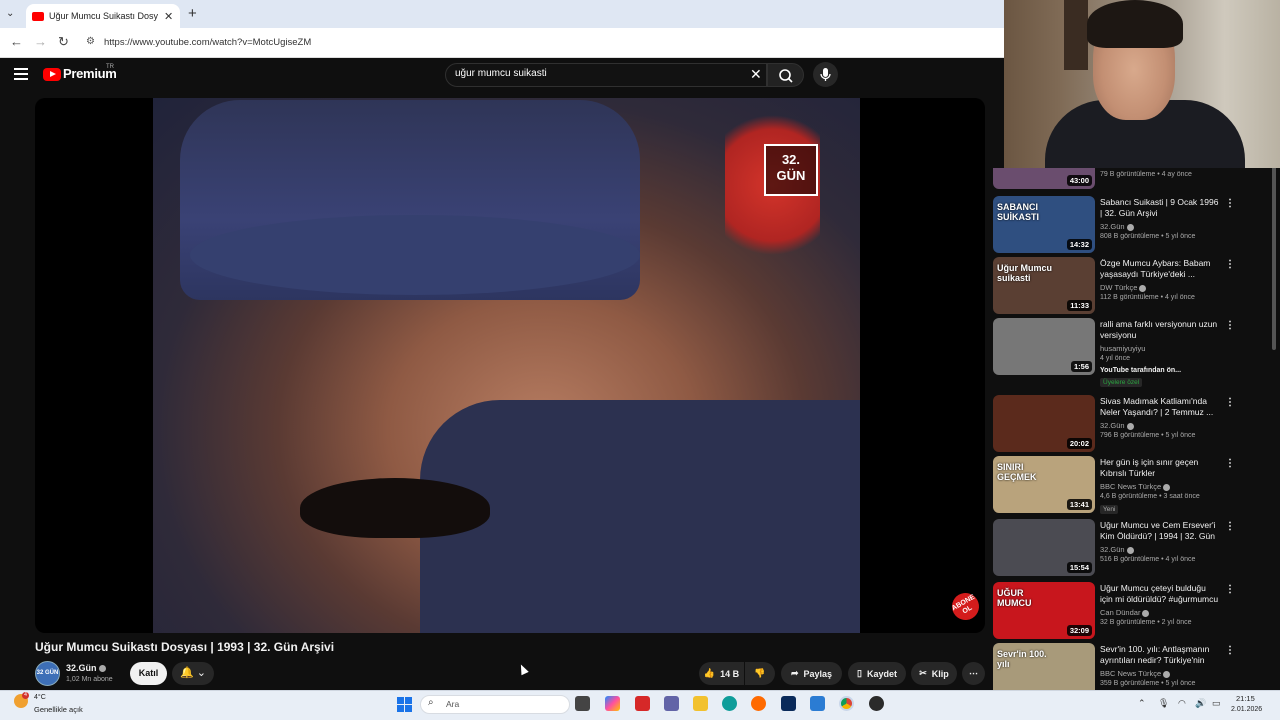  I want to click on search-button, so click(785, 75).